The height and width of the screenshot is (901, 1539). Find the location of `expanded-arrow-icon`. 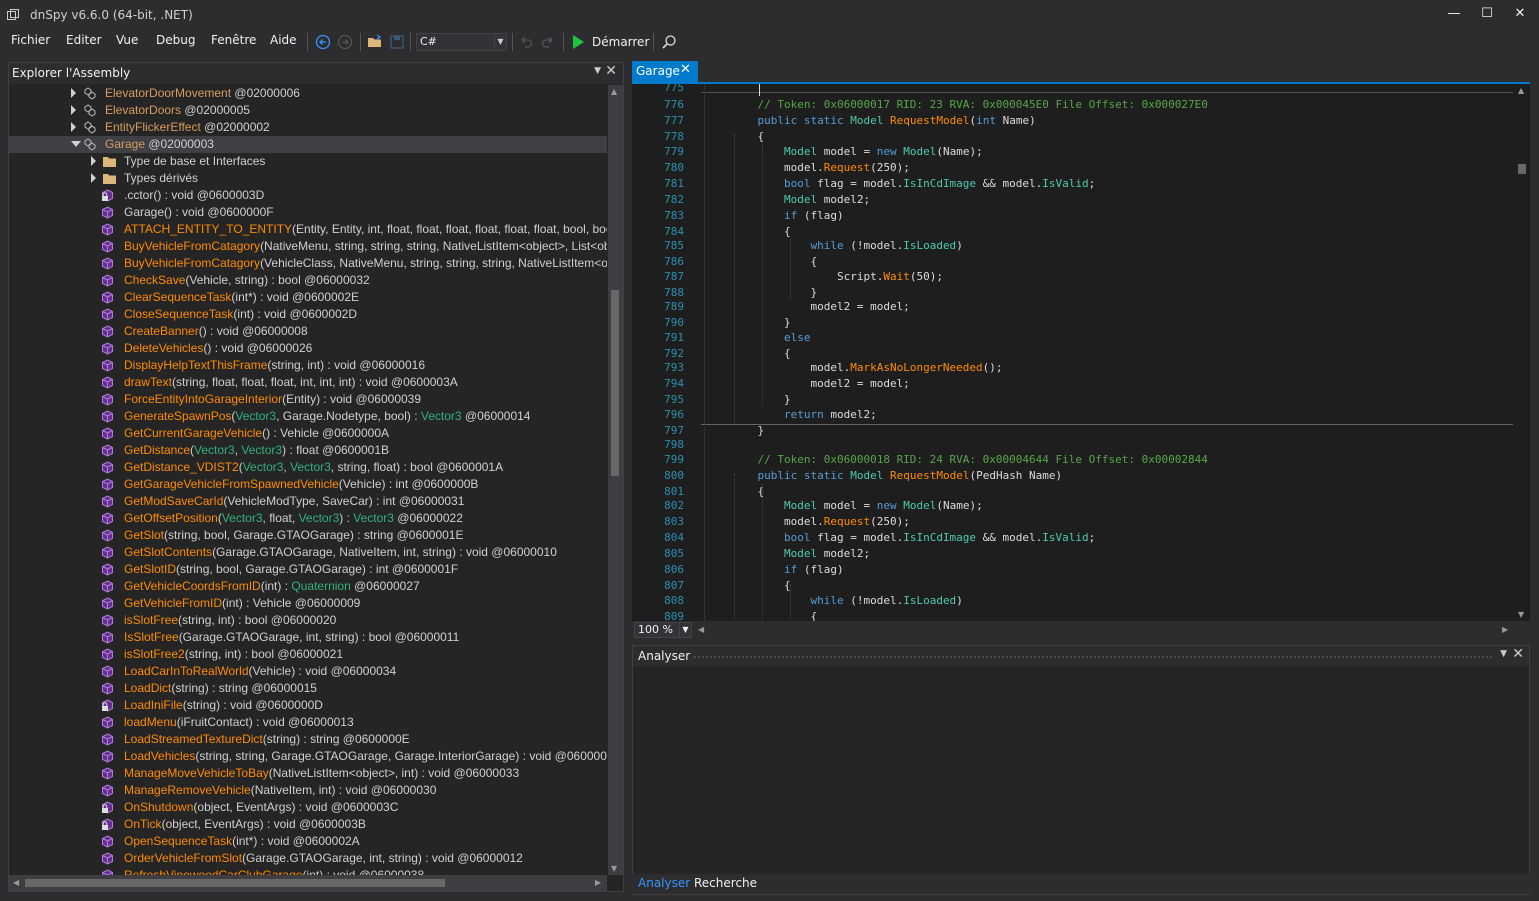

expanded-arrow-icon is located at coordinates (76, 144).